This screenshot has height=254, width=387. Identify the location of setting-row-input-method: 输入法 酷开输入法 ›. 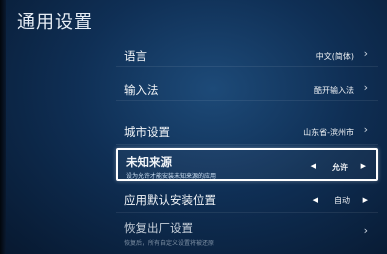
(247, 88).